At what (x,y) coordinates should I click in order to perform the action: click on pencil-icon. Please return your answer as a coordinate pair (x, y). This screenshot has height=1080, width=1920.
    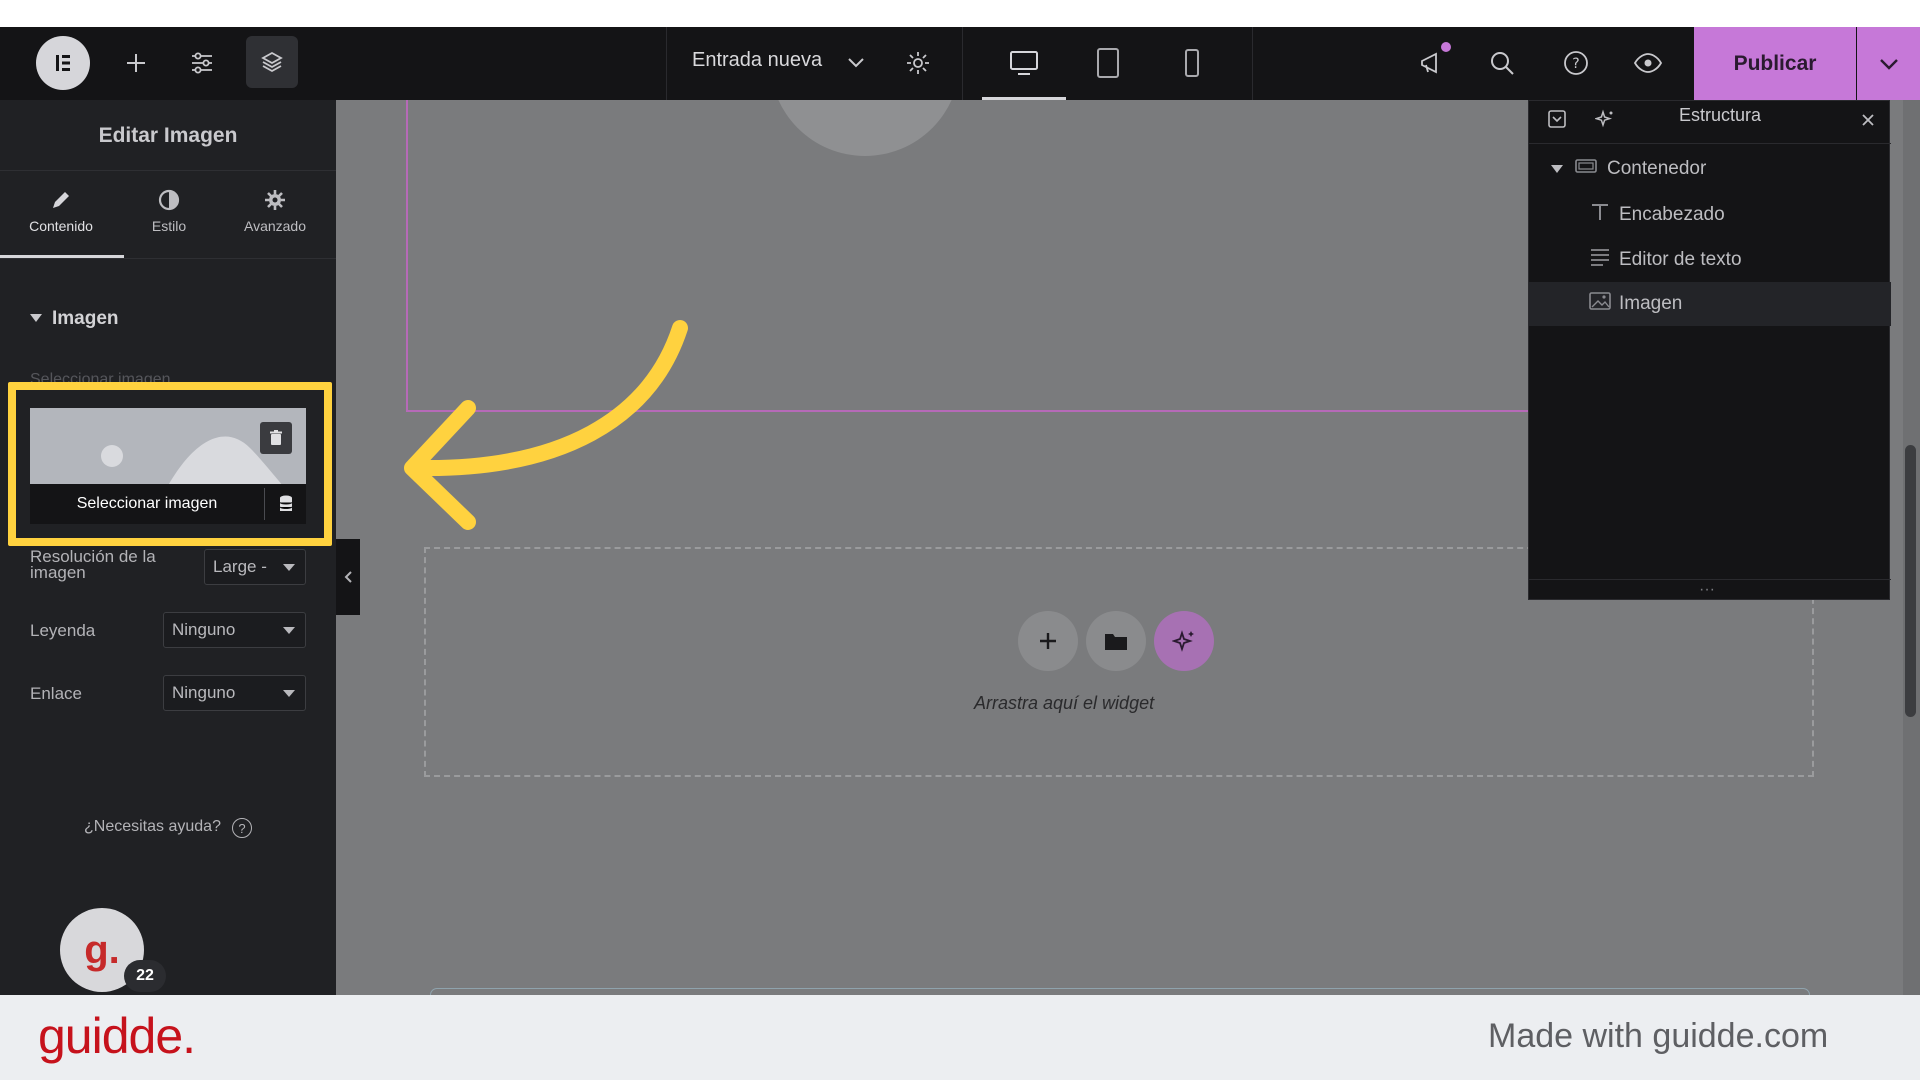
    Looking at the image, I should click on (61, 203).